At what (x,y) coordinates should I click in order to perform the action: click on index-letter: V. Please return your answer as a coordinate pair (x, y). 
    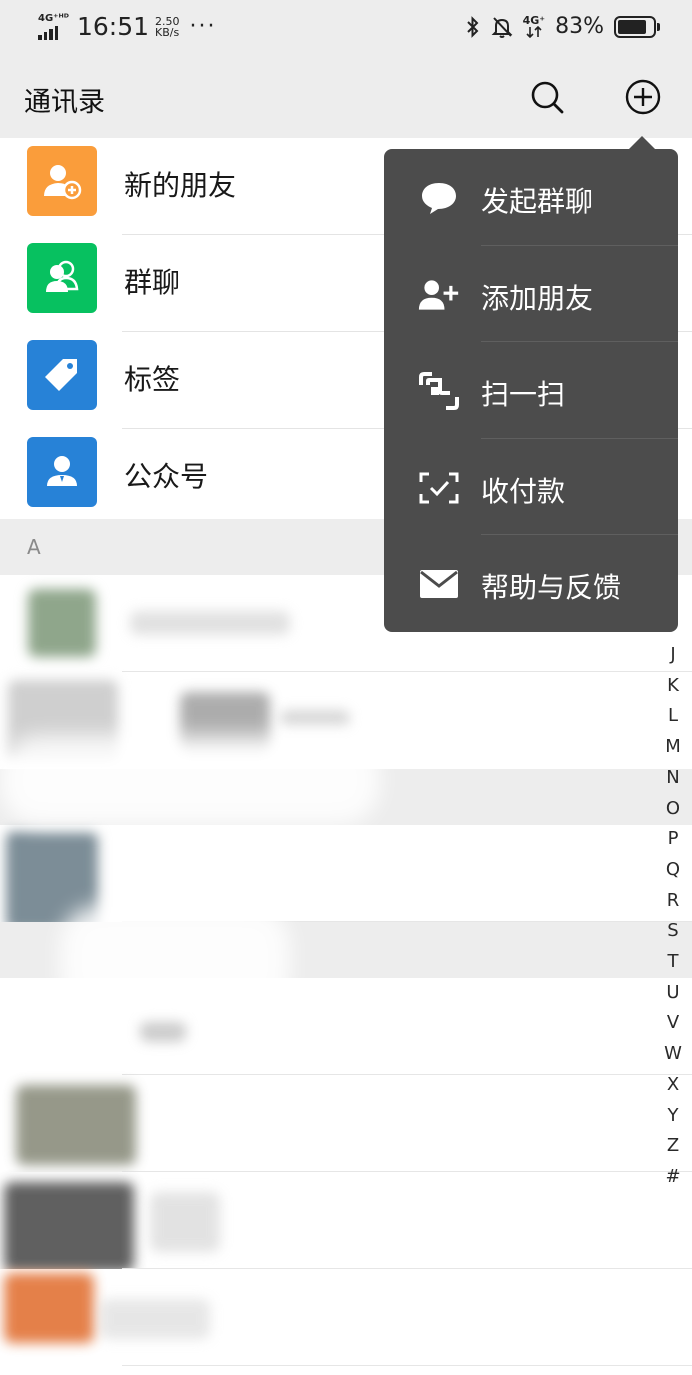
    Looking at the image, I should click on (673, 1023).